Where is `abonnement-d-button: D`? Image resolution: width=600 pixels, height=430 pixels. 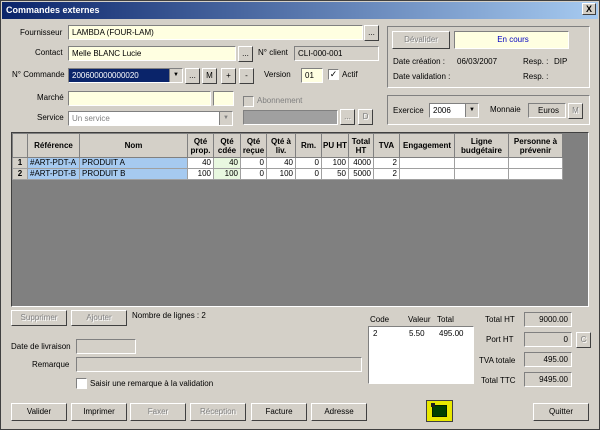
abonnement-d-button: D is located at coordinates (365, 117).